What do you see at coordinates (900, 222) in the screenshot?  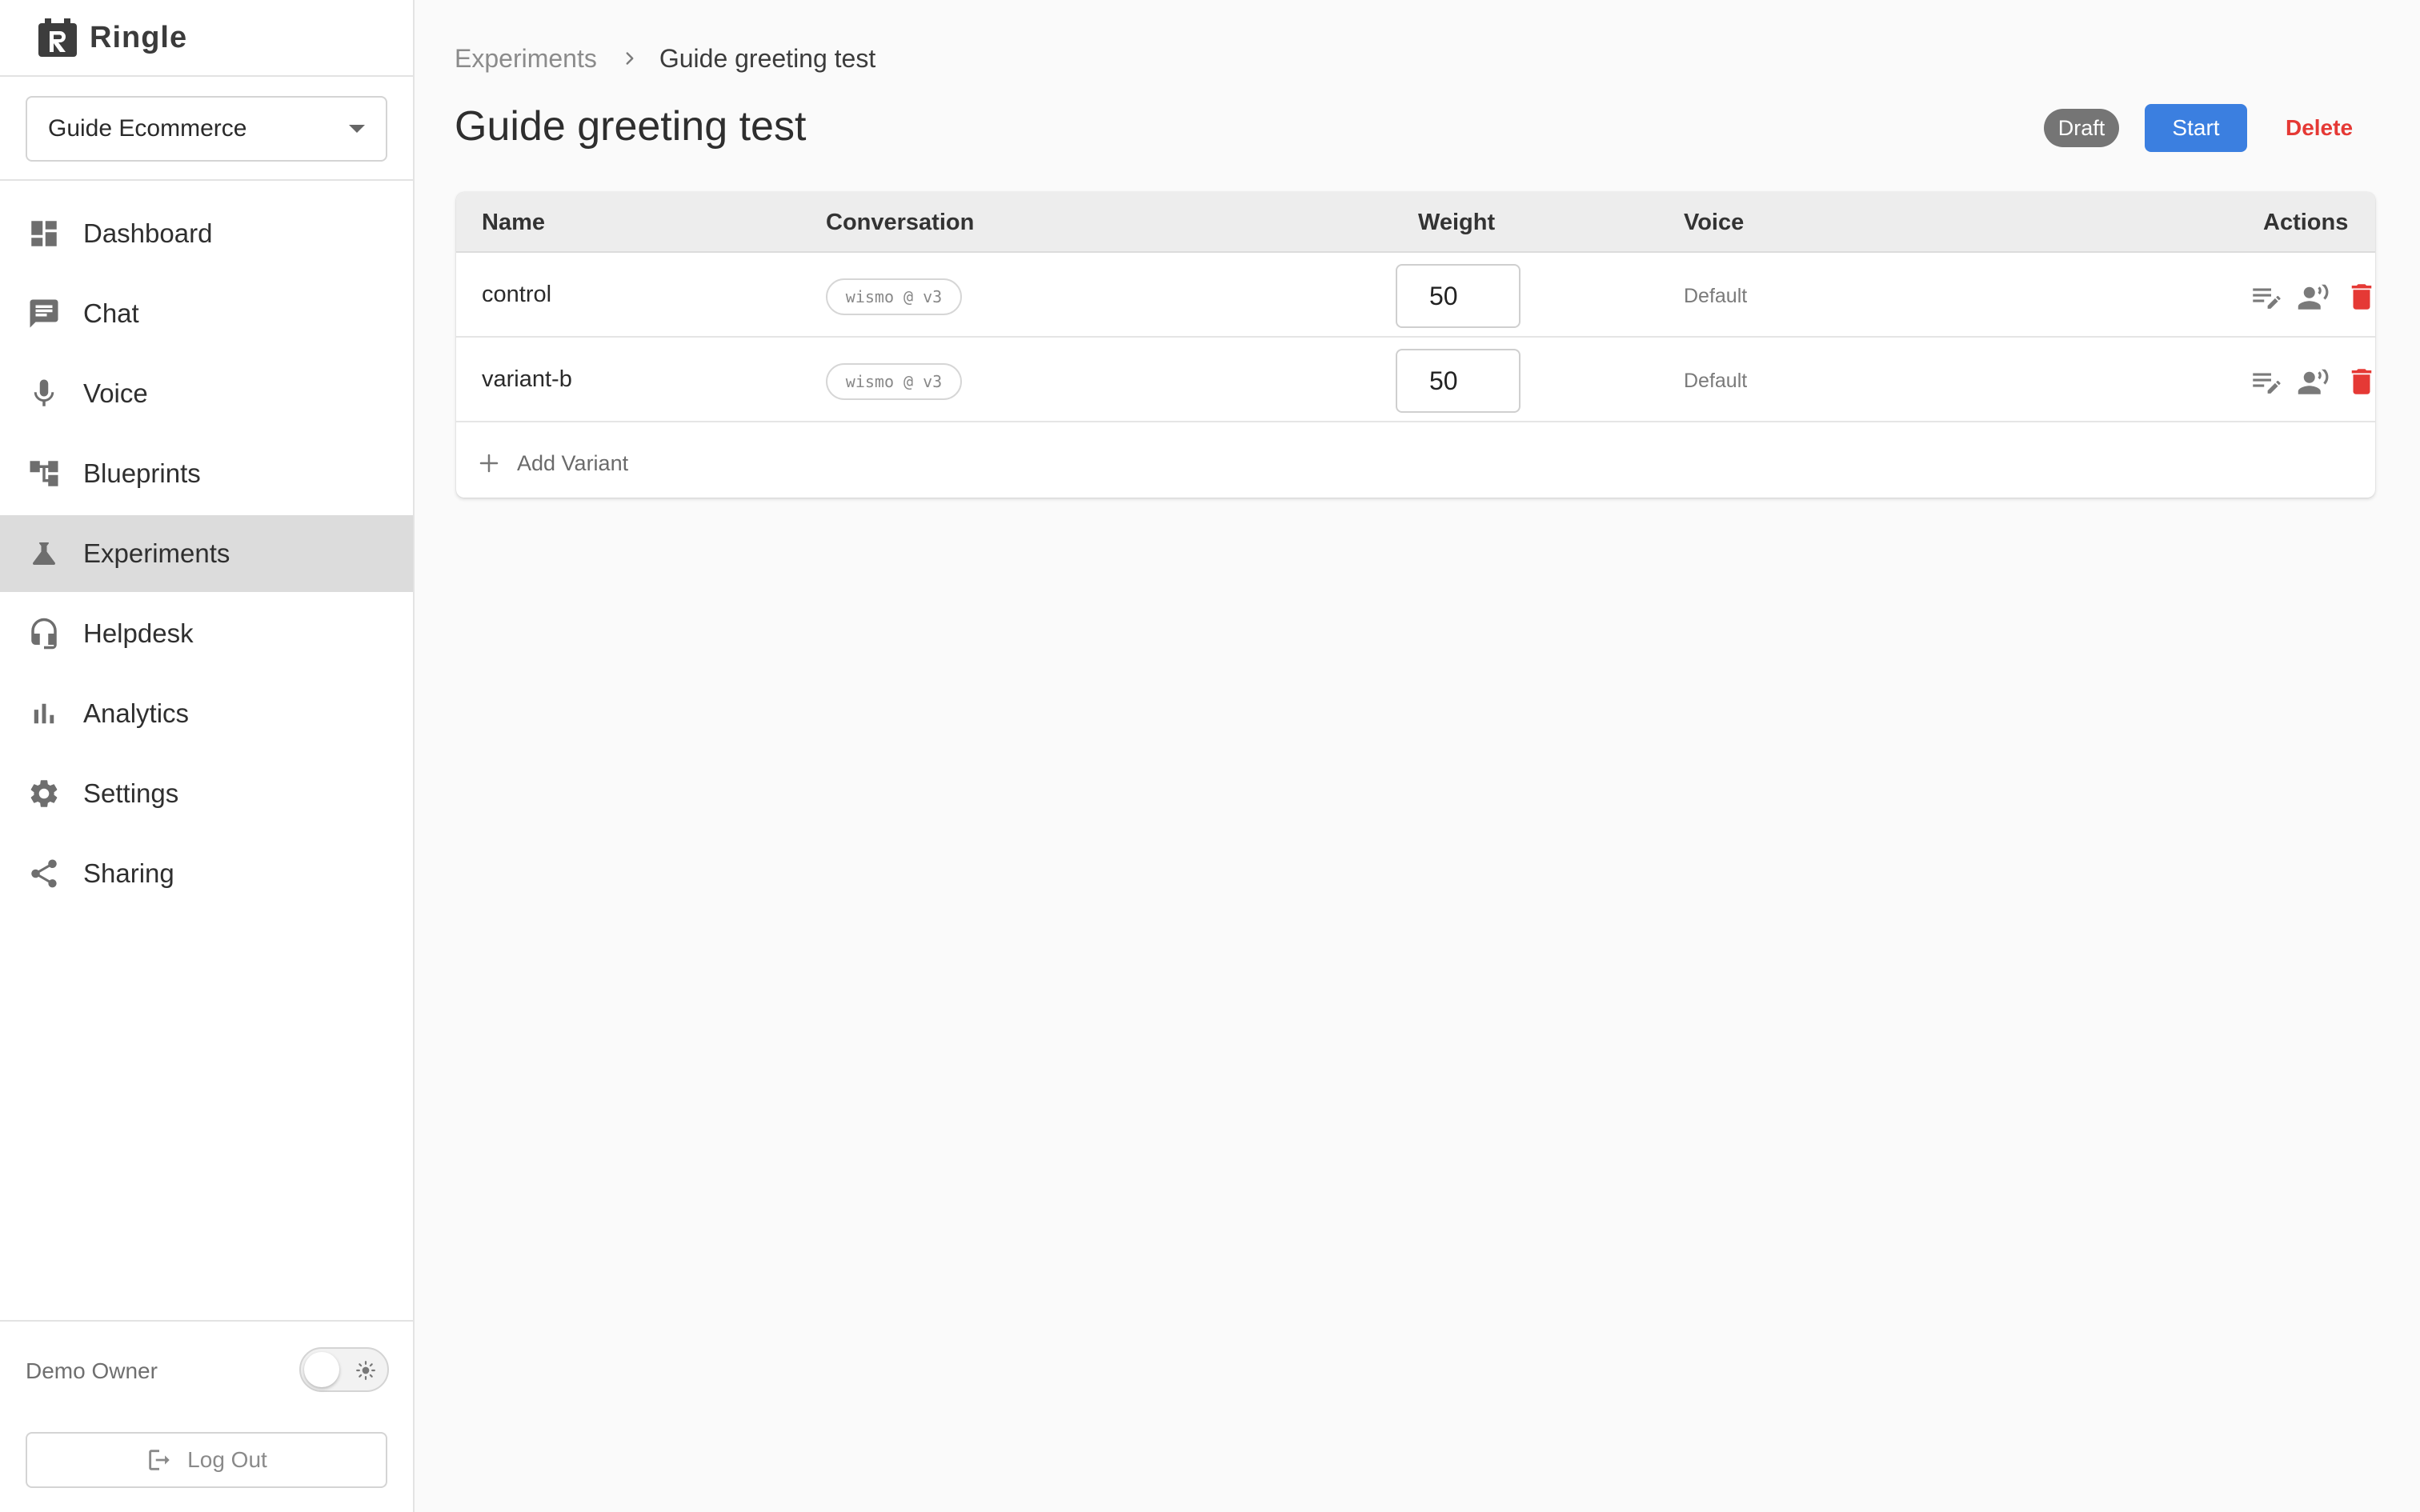 I see `column-header-conversation: Conversation` at bounding box center [900, 222].